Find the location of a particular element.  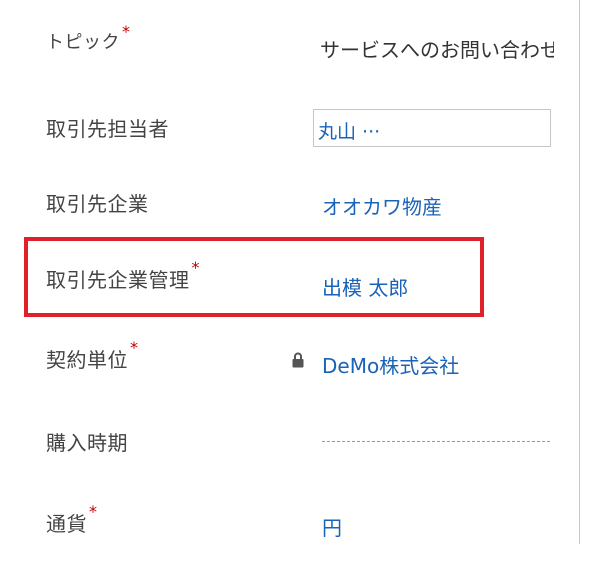

contract-unit-value: DeMo株式会社 is located at coordinates (390, 364).